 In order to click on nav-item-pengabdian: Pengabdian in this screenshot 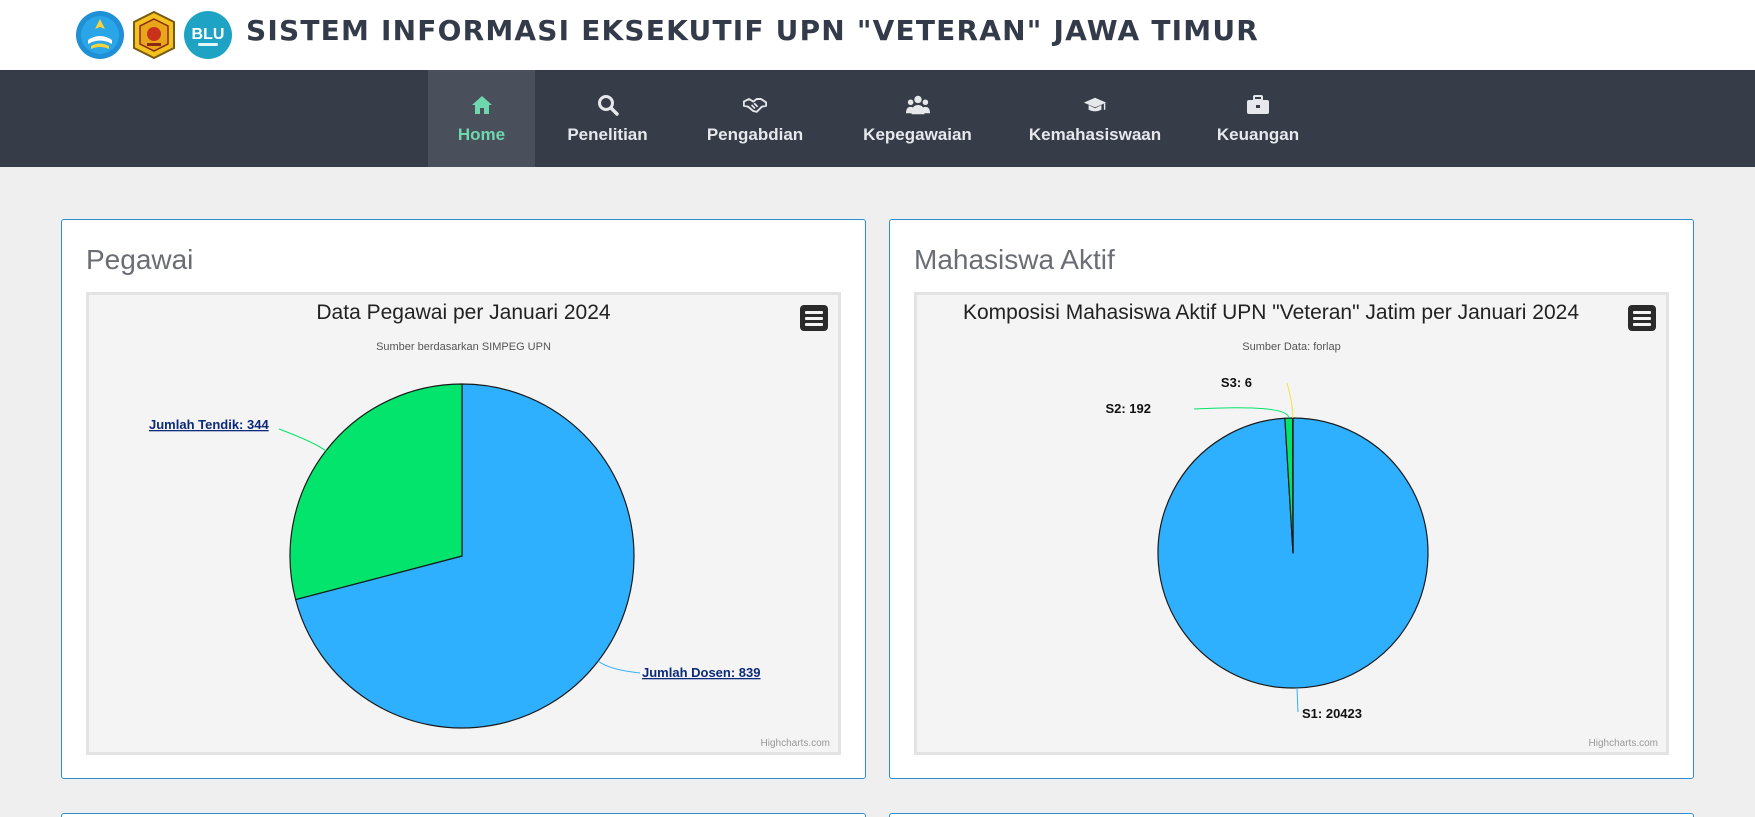, I will do `click(755, 118)`.